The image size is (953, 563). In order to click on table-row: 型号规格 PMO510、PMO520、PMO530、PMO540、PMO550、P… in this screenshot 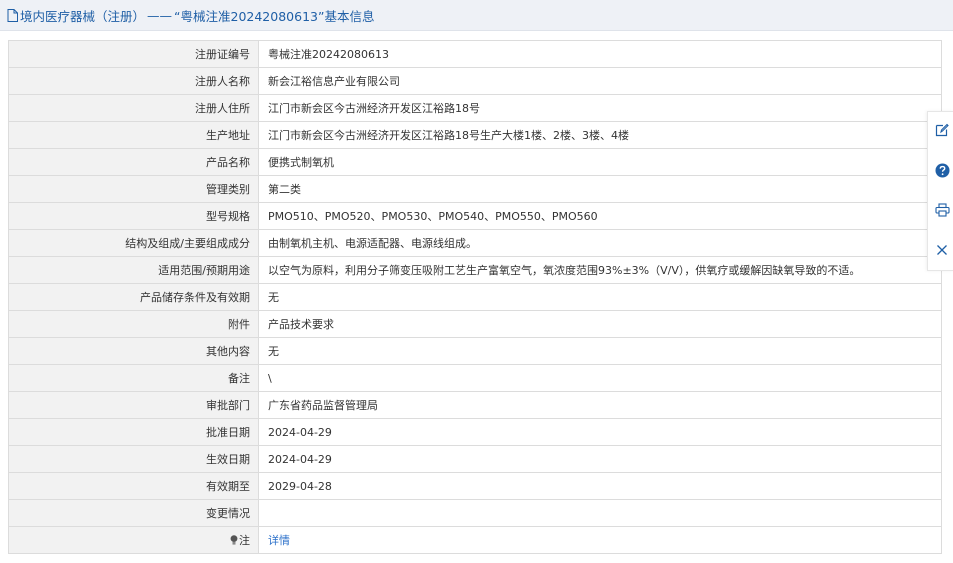, I will do `click(475, 216)`.